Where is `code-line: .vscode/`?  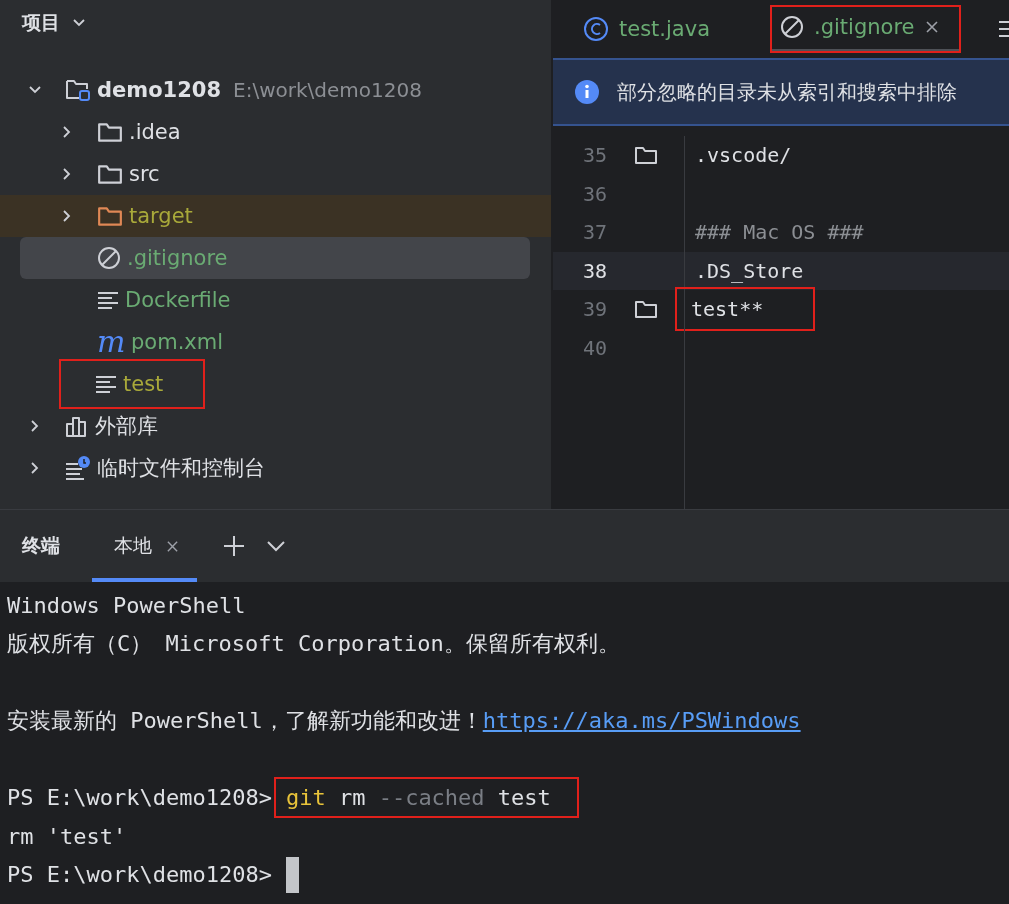
code-line: .vscode/ is located at coordinates (743, 156).